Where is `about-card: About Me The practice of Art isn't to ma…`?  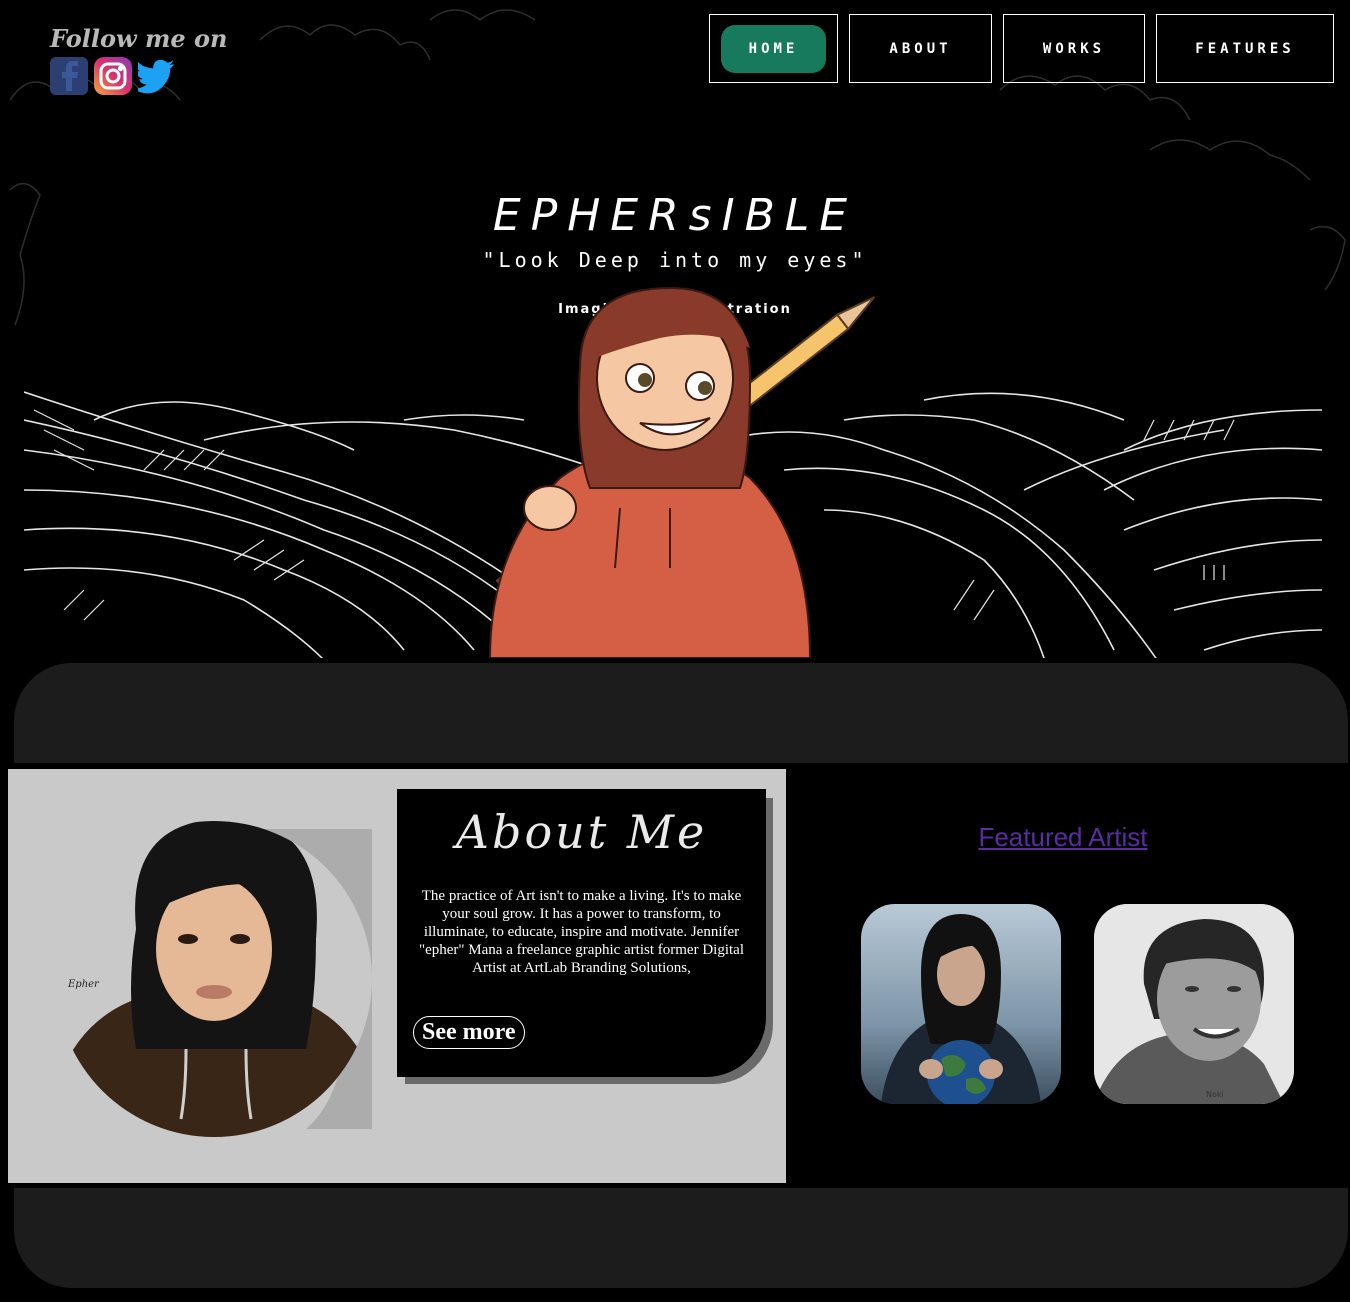
about-card: About Me The practice of Art isn't to ma… is located at coordinates (581, 933).